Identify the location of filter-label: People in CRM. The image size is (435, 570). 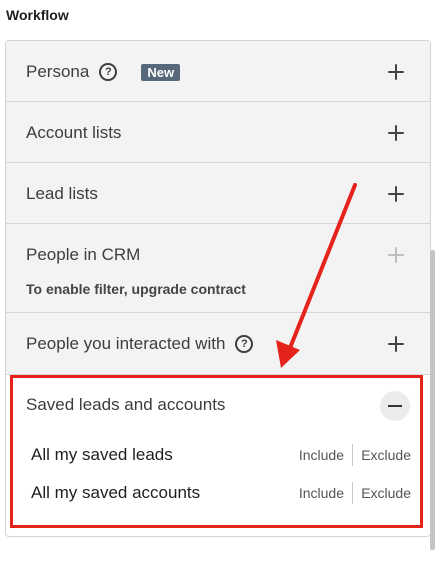
(83, 254).